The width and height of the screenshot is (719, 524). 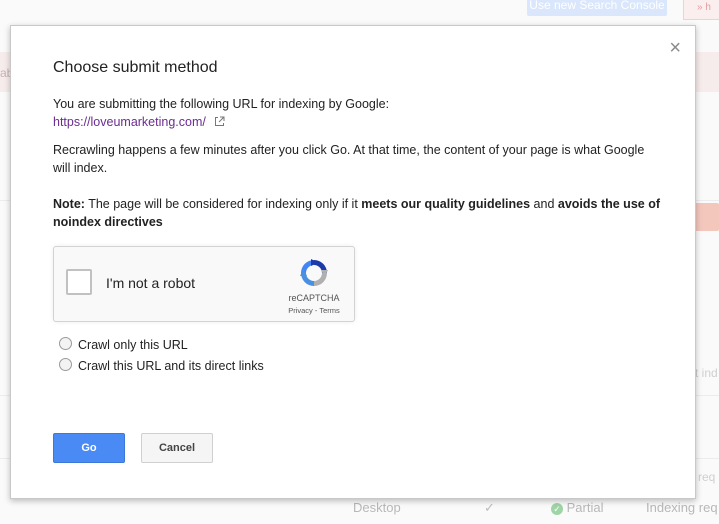 What do you see at coordinates (489, 507) in the screenshot?
I see `check-icon: ✓` at bounding box center [489, 507].